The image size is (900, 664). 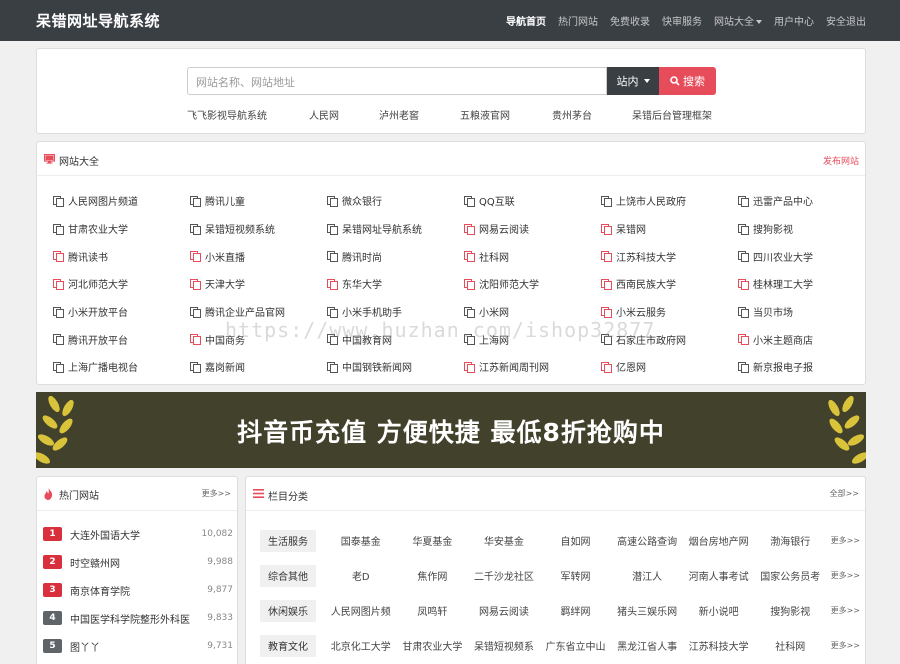 What do you see at coordinates (433, 645) in the screenshot?
I see `category-link: 甘肃农业大学` at bounding box center [433, 645].